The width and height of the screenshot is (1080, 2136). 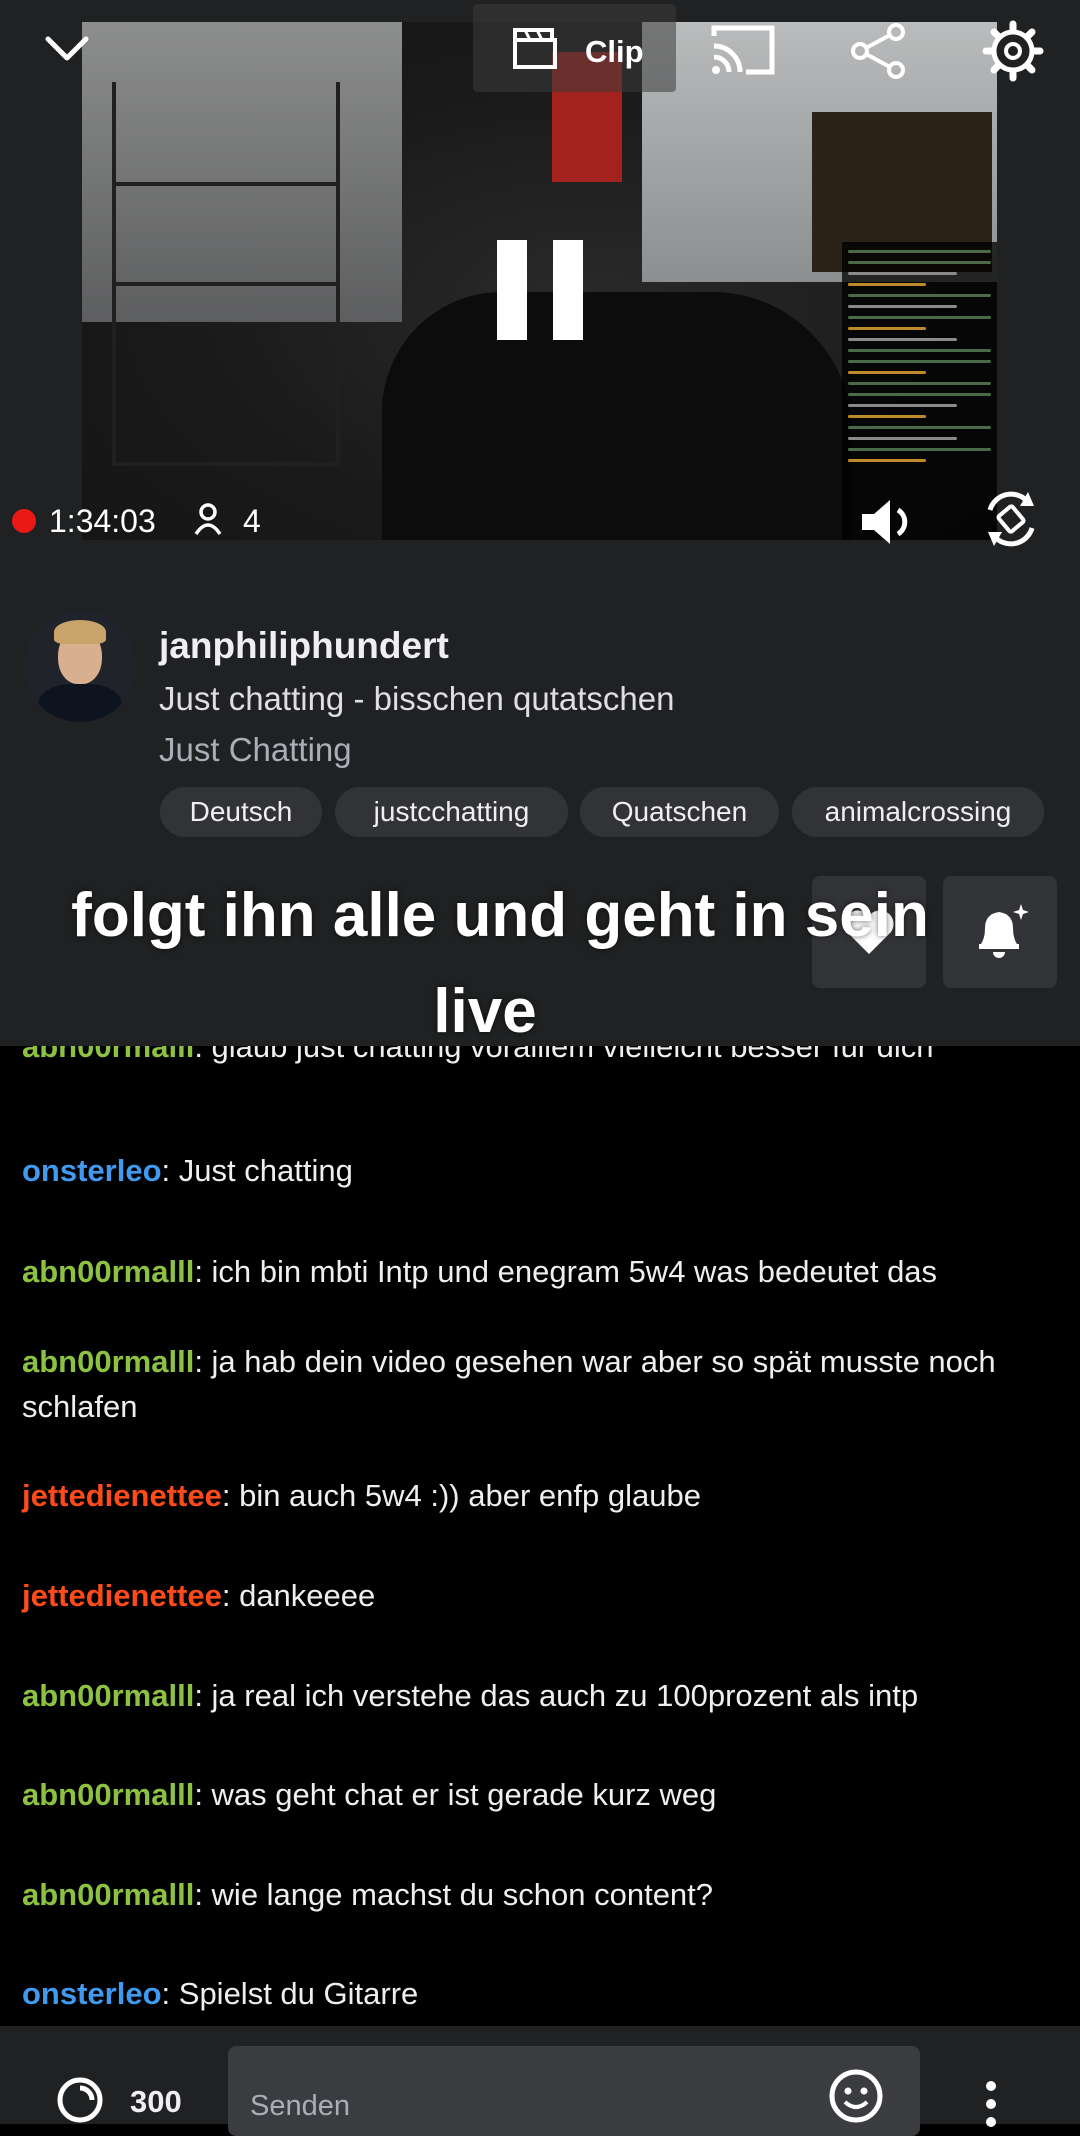 I want to click on viewer-count: 4, so click(x=252, y=521).